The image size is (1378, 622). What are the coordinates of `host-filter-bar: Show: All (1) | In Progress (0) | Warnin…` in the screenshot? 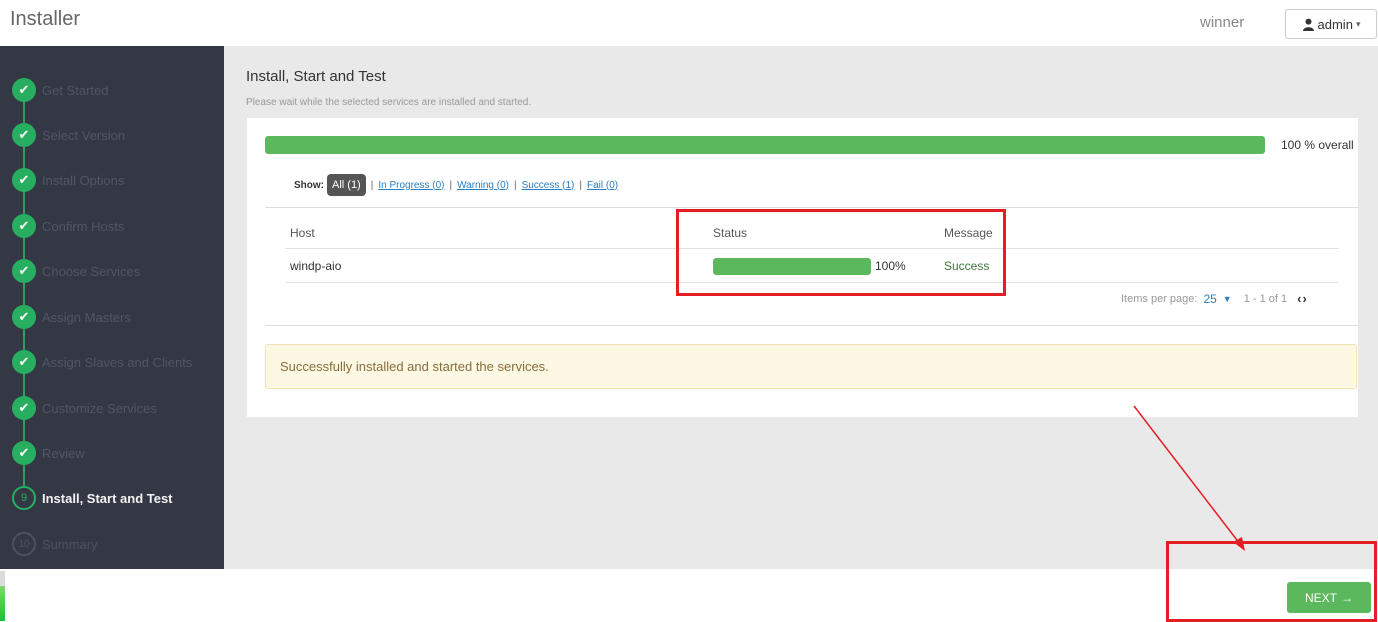 It's located at (456, 185).